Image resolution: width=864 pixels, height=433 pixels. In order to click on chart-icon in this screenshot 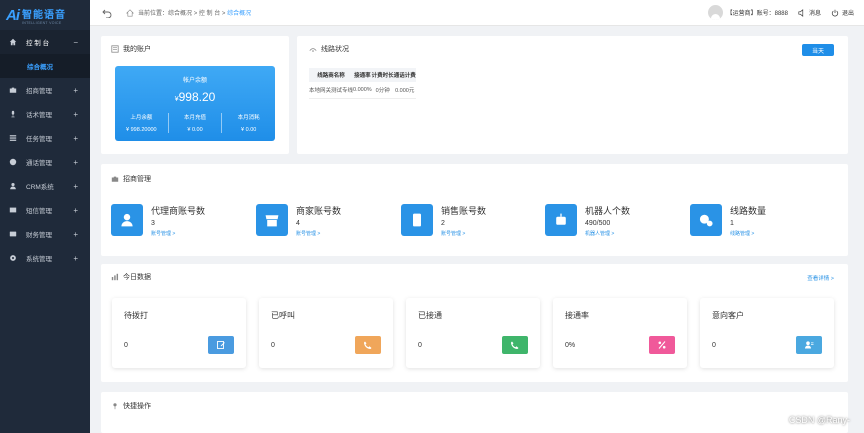, I will do `click(115, 277)`.